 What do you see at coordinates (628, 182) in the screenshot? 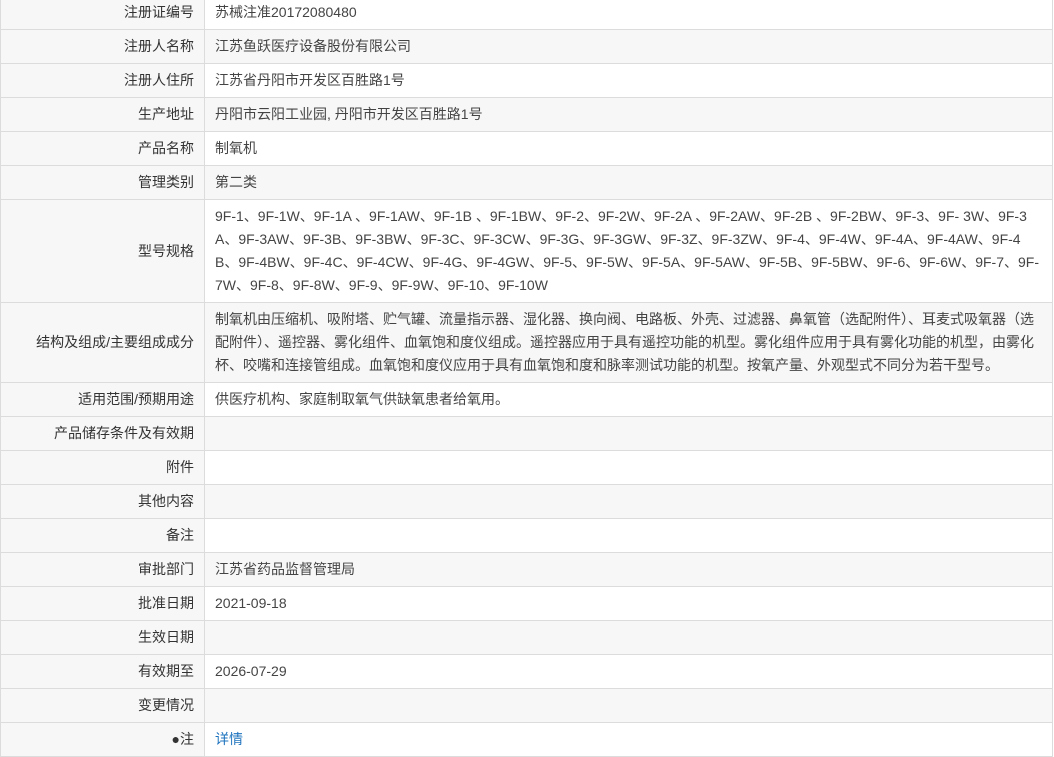
I see `value-management-class: 第二类` at bounding box center [628, 182].